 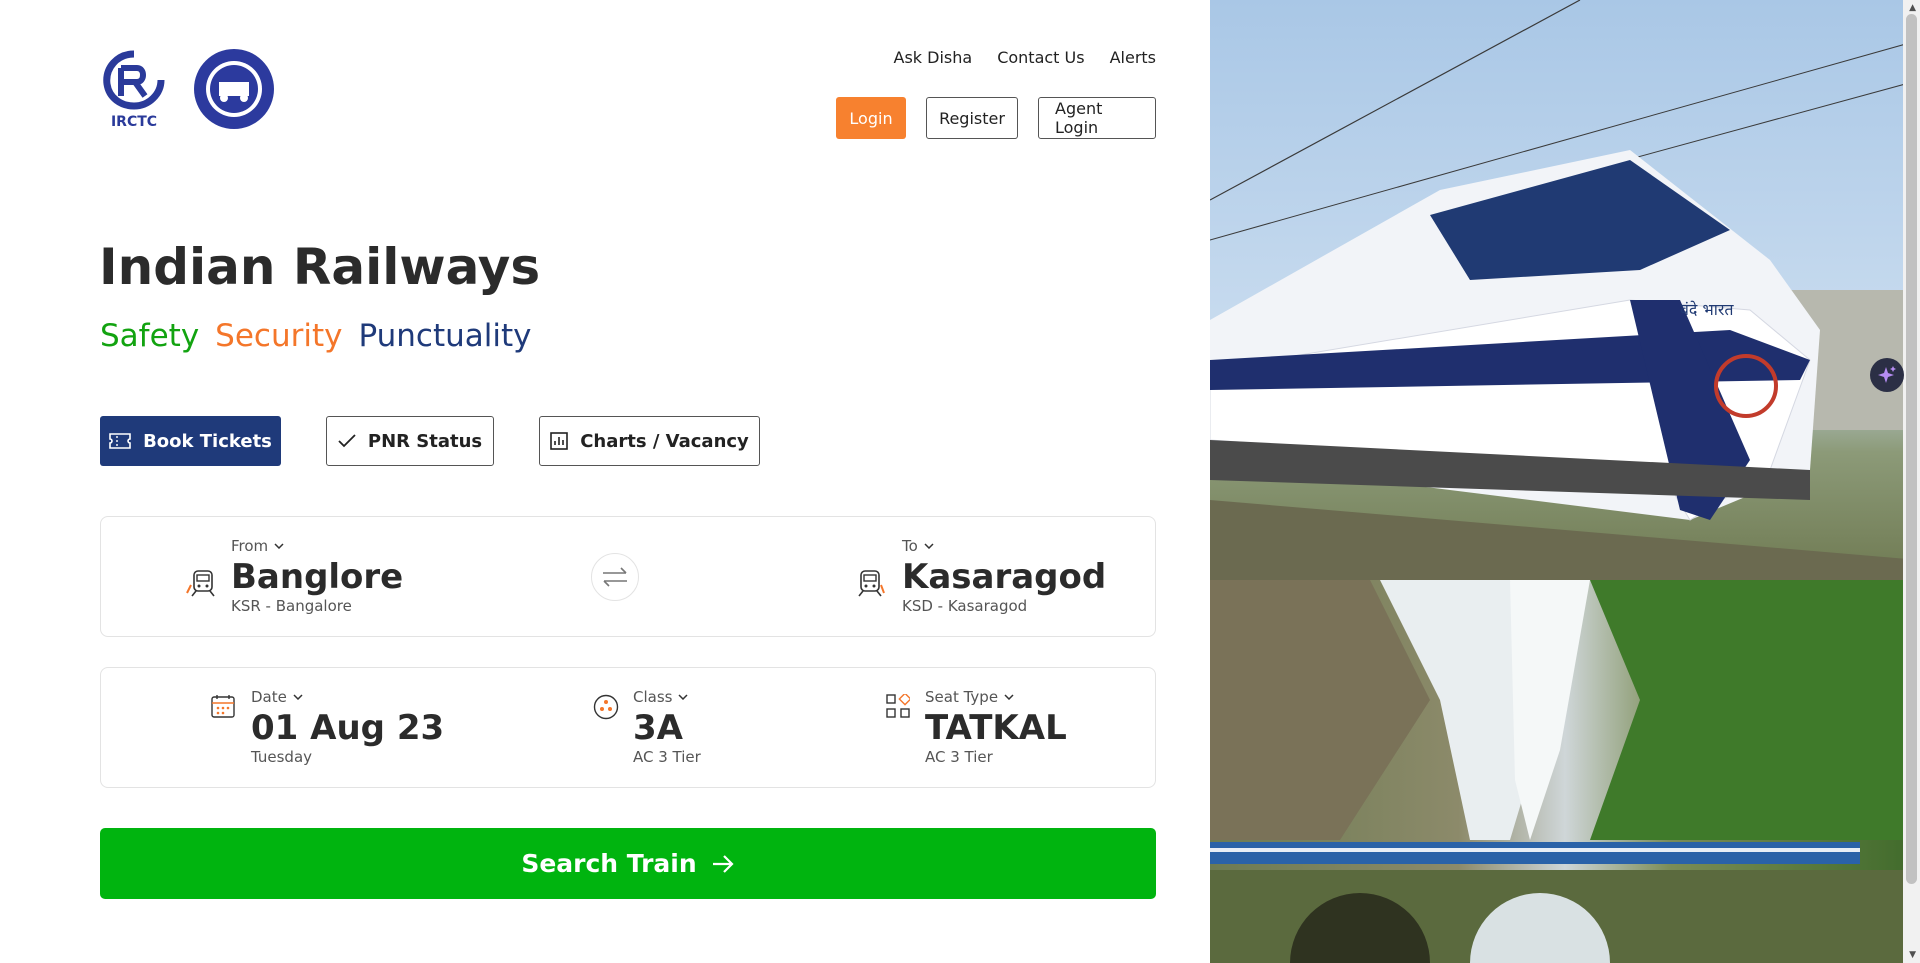 I want to click on ask-disha-link: Ask Disha, so click(x=933, y=57).